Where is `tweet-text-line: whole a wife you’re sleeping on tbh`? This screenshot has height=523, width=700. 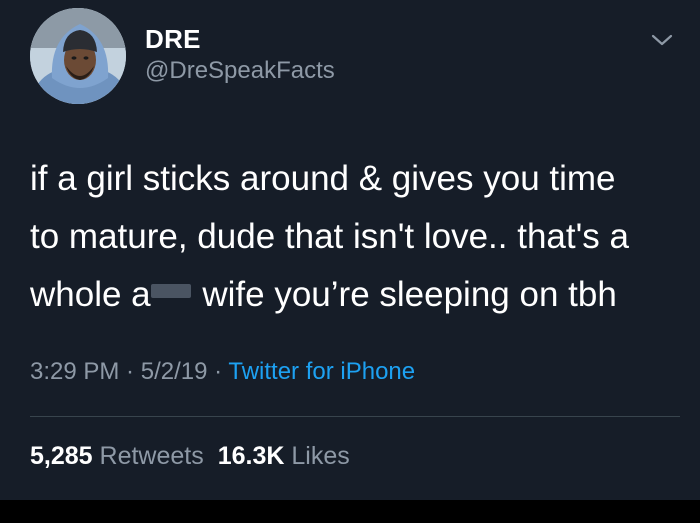 tweet-text-line: whole a wife you’re sleeping on tbh is located at coordinates (355, 295).